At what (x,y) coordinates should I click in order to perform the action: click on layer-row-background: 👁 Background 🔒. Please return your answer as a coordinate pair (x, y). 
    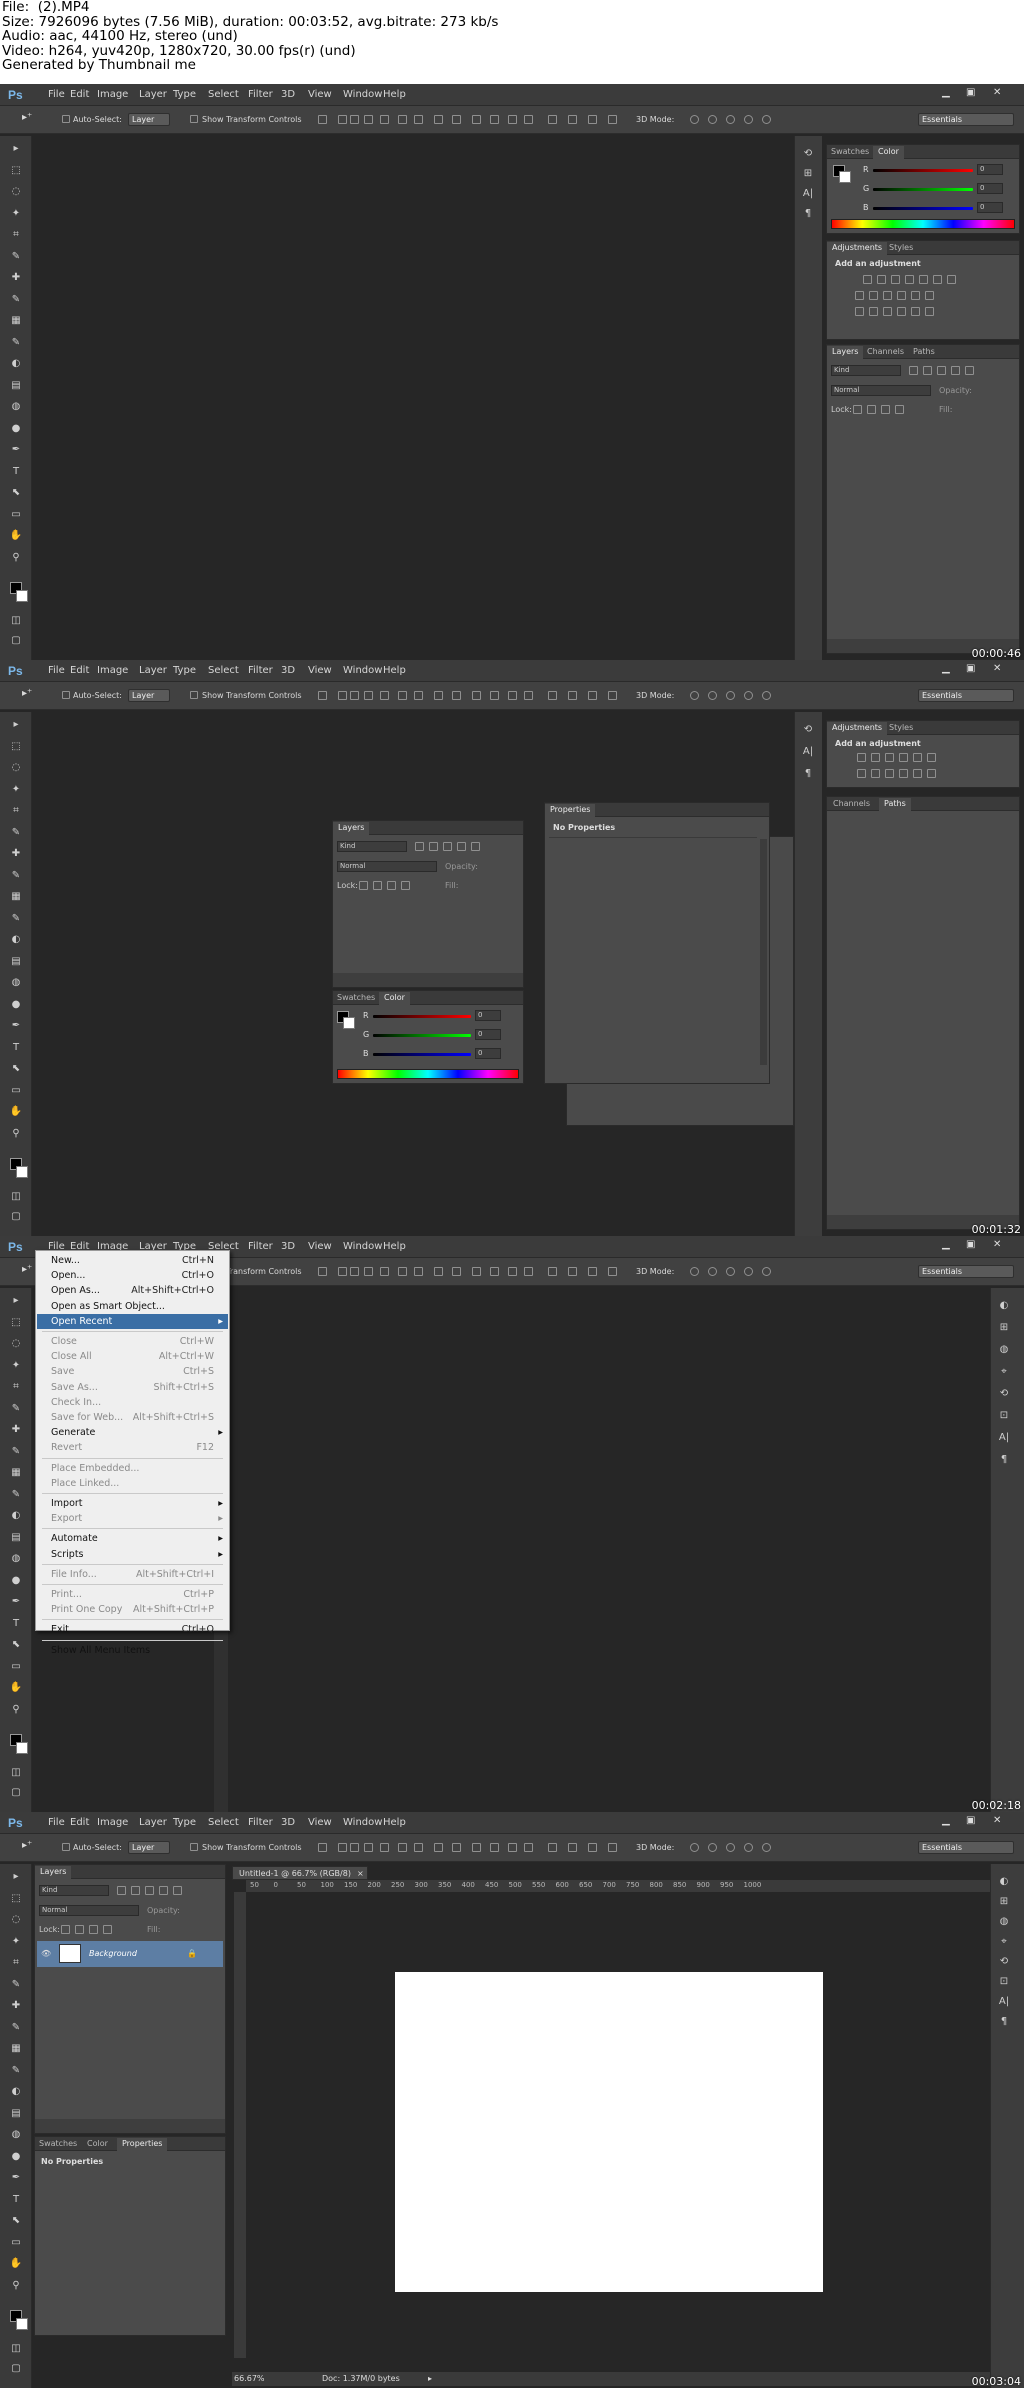
    Looking at the image, I should click on (130, 1954).